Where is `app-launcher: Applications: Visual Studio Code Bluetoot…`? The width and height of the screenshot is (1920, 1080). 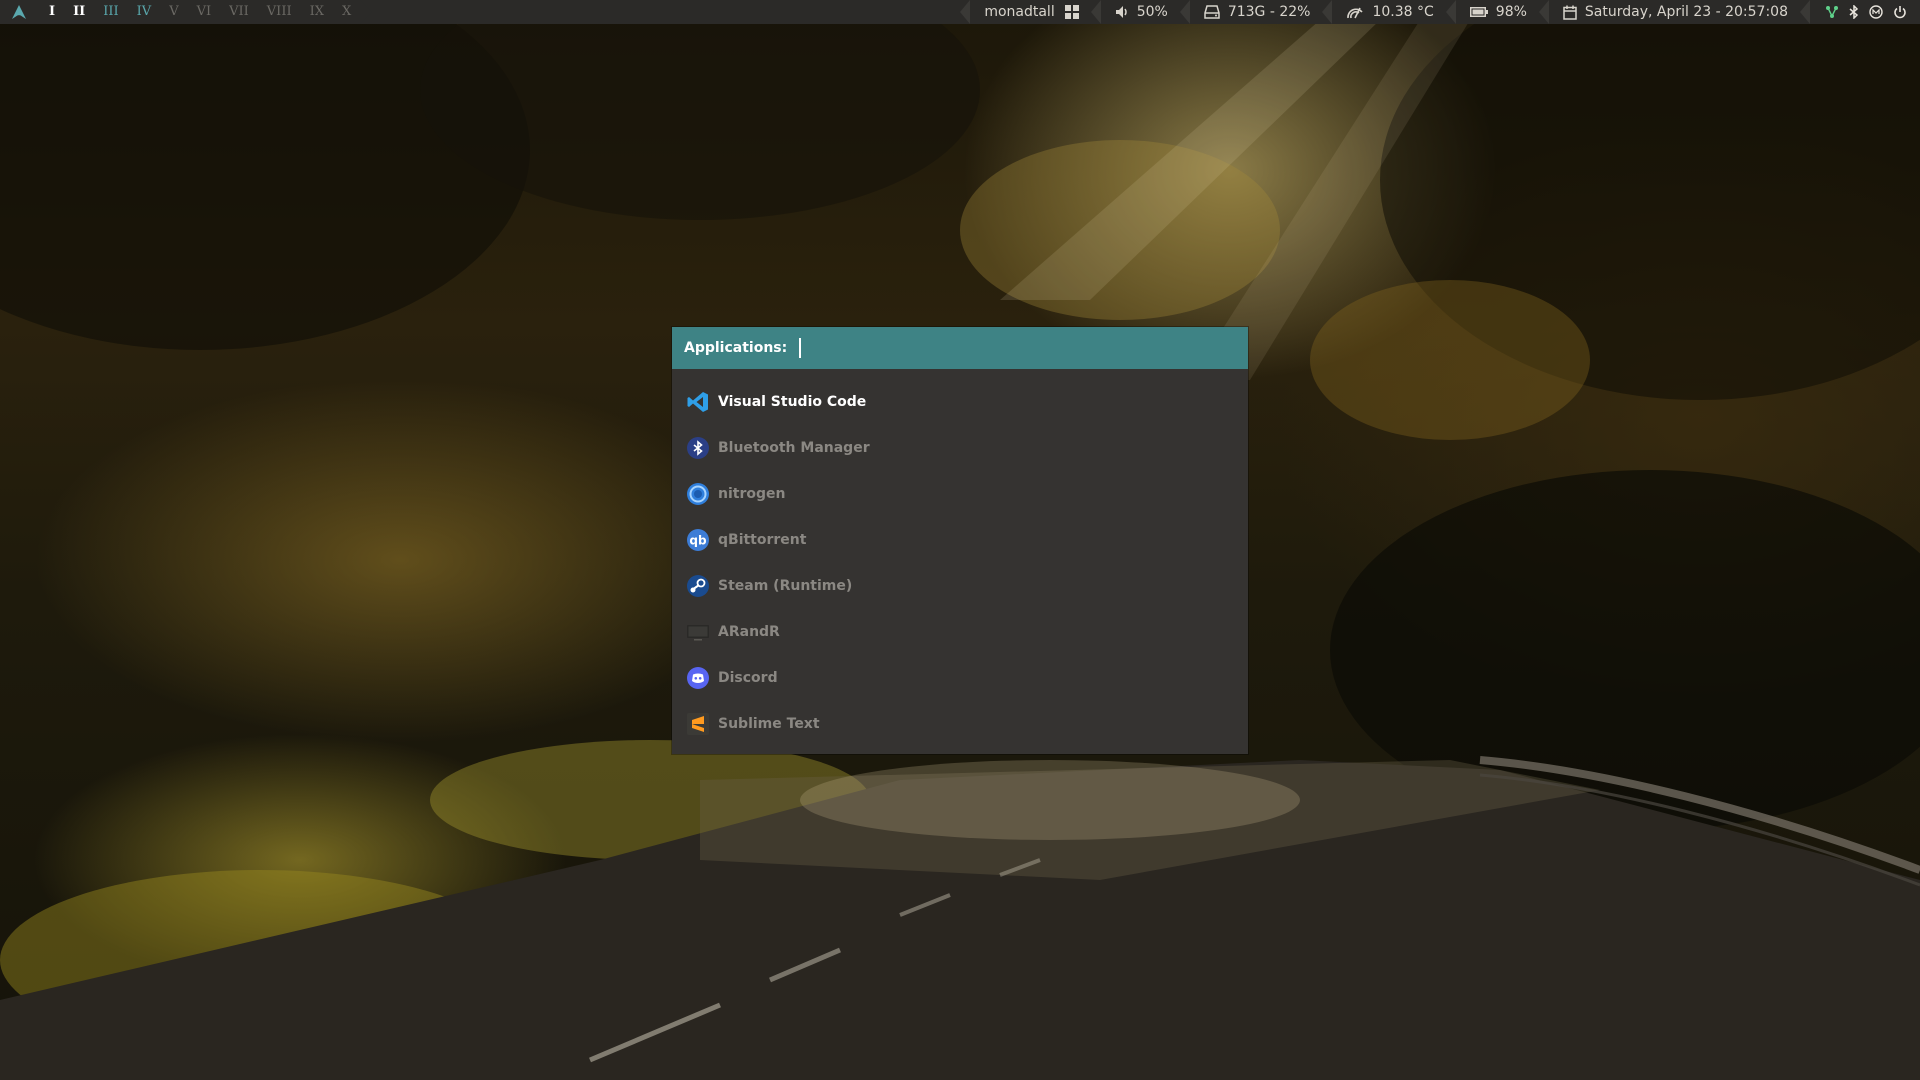 app-launcher: Applications: Visual Studio Code Bluetoot… is located at coordinates (960, 540).